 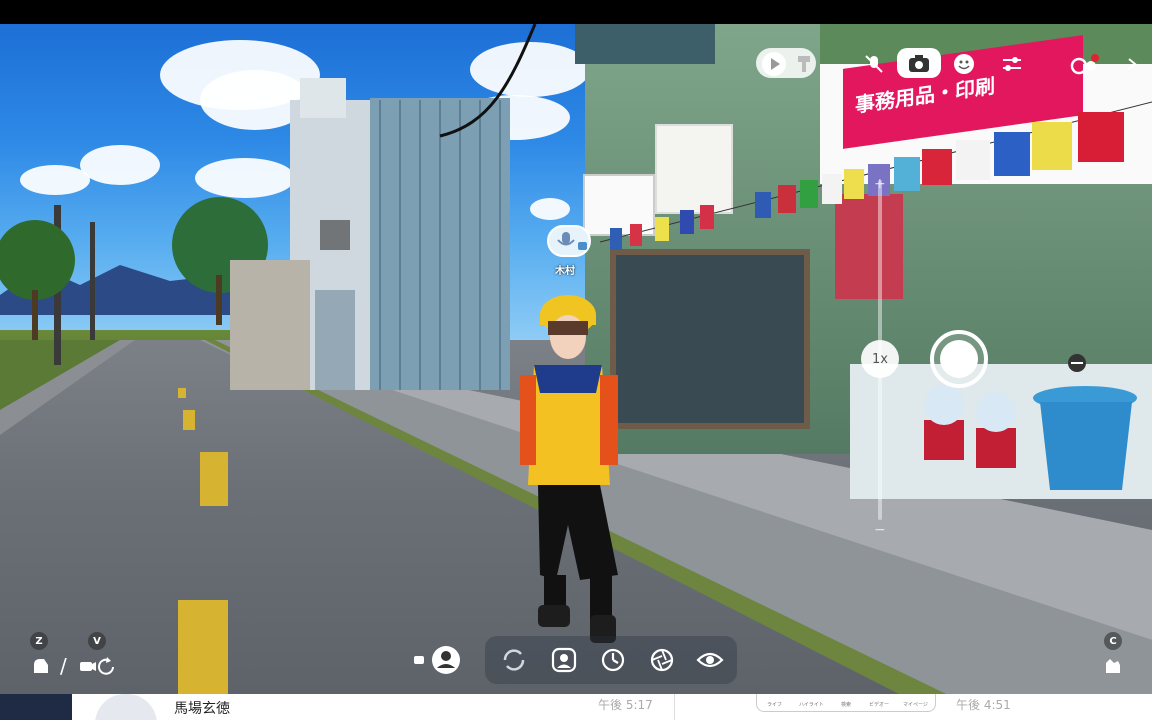 I want to click on player-avatar, so click(x=575, y=470).